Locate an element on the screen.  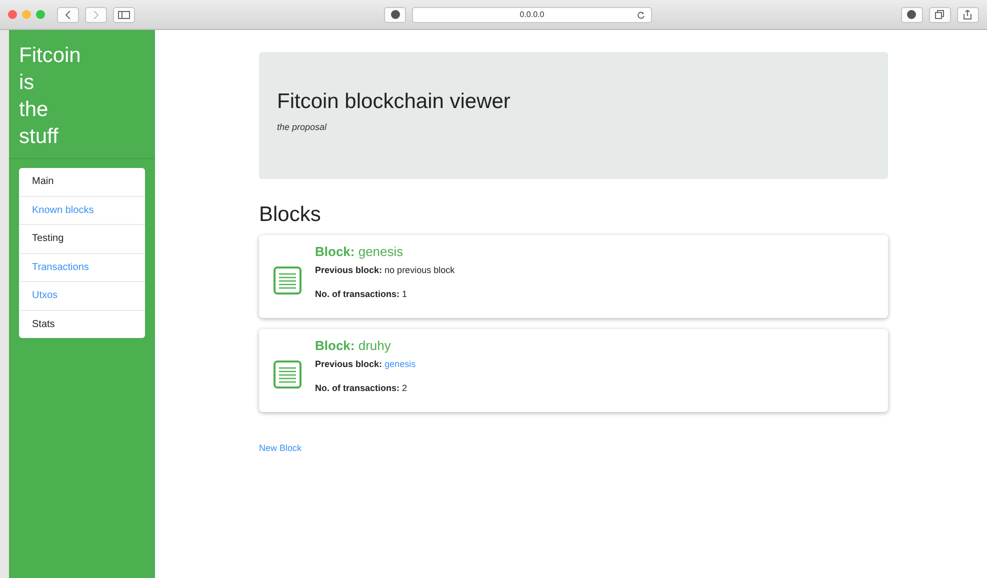
tabs-icon is located at coordinates (939, 14).